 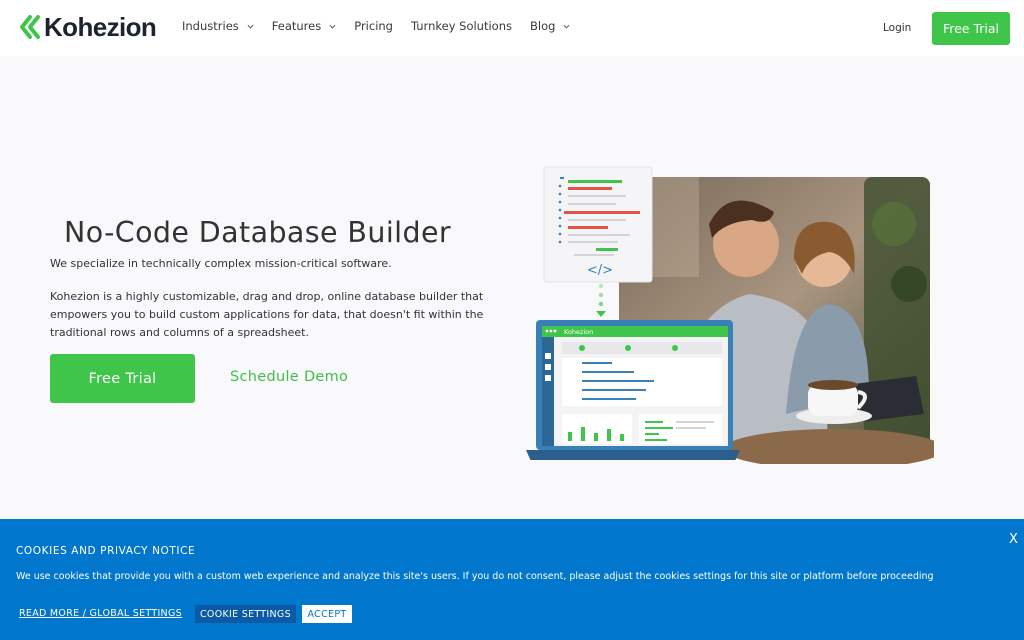 I want to click on laptop-illustration: Kohezion, so click(x=633, y=390).